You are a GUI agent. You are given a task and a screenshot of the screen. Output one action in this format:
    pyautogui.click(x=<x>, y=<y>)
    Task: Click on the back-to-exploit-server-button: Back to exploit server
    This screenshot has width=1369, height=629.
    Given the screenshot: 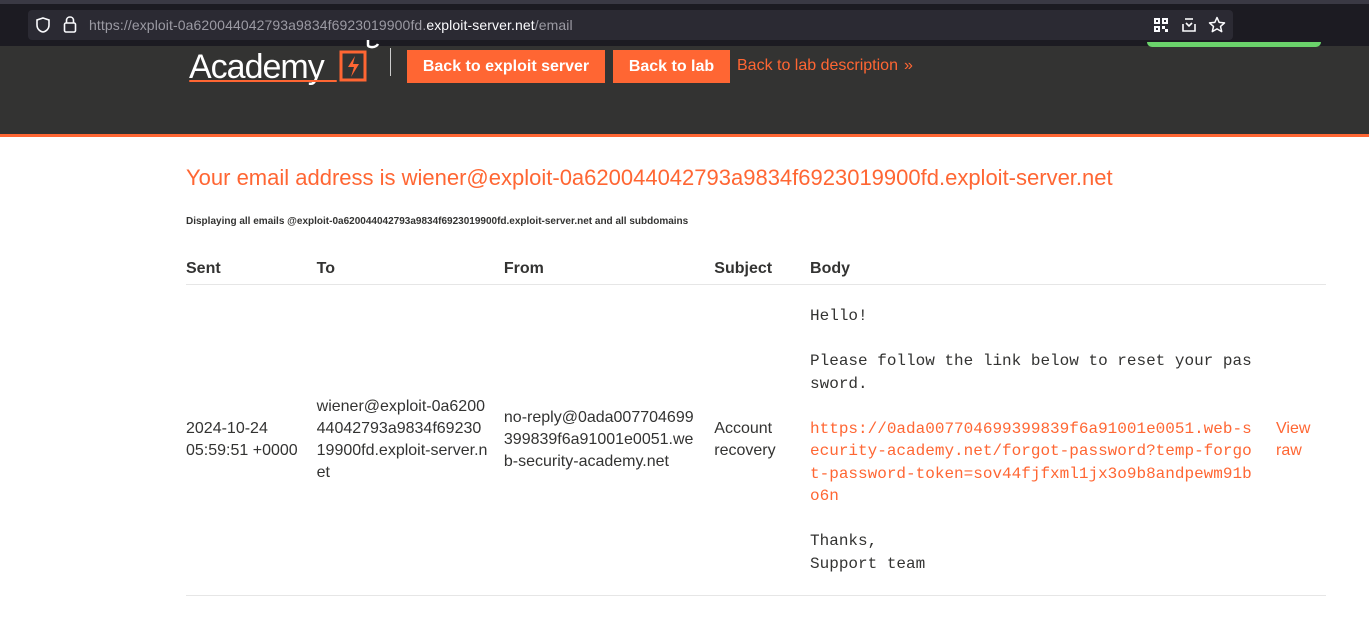 What is the action you would take?
    pyautogui.click(x=506, y=66)
    